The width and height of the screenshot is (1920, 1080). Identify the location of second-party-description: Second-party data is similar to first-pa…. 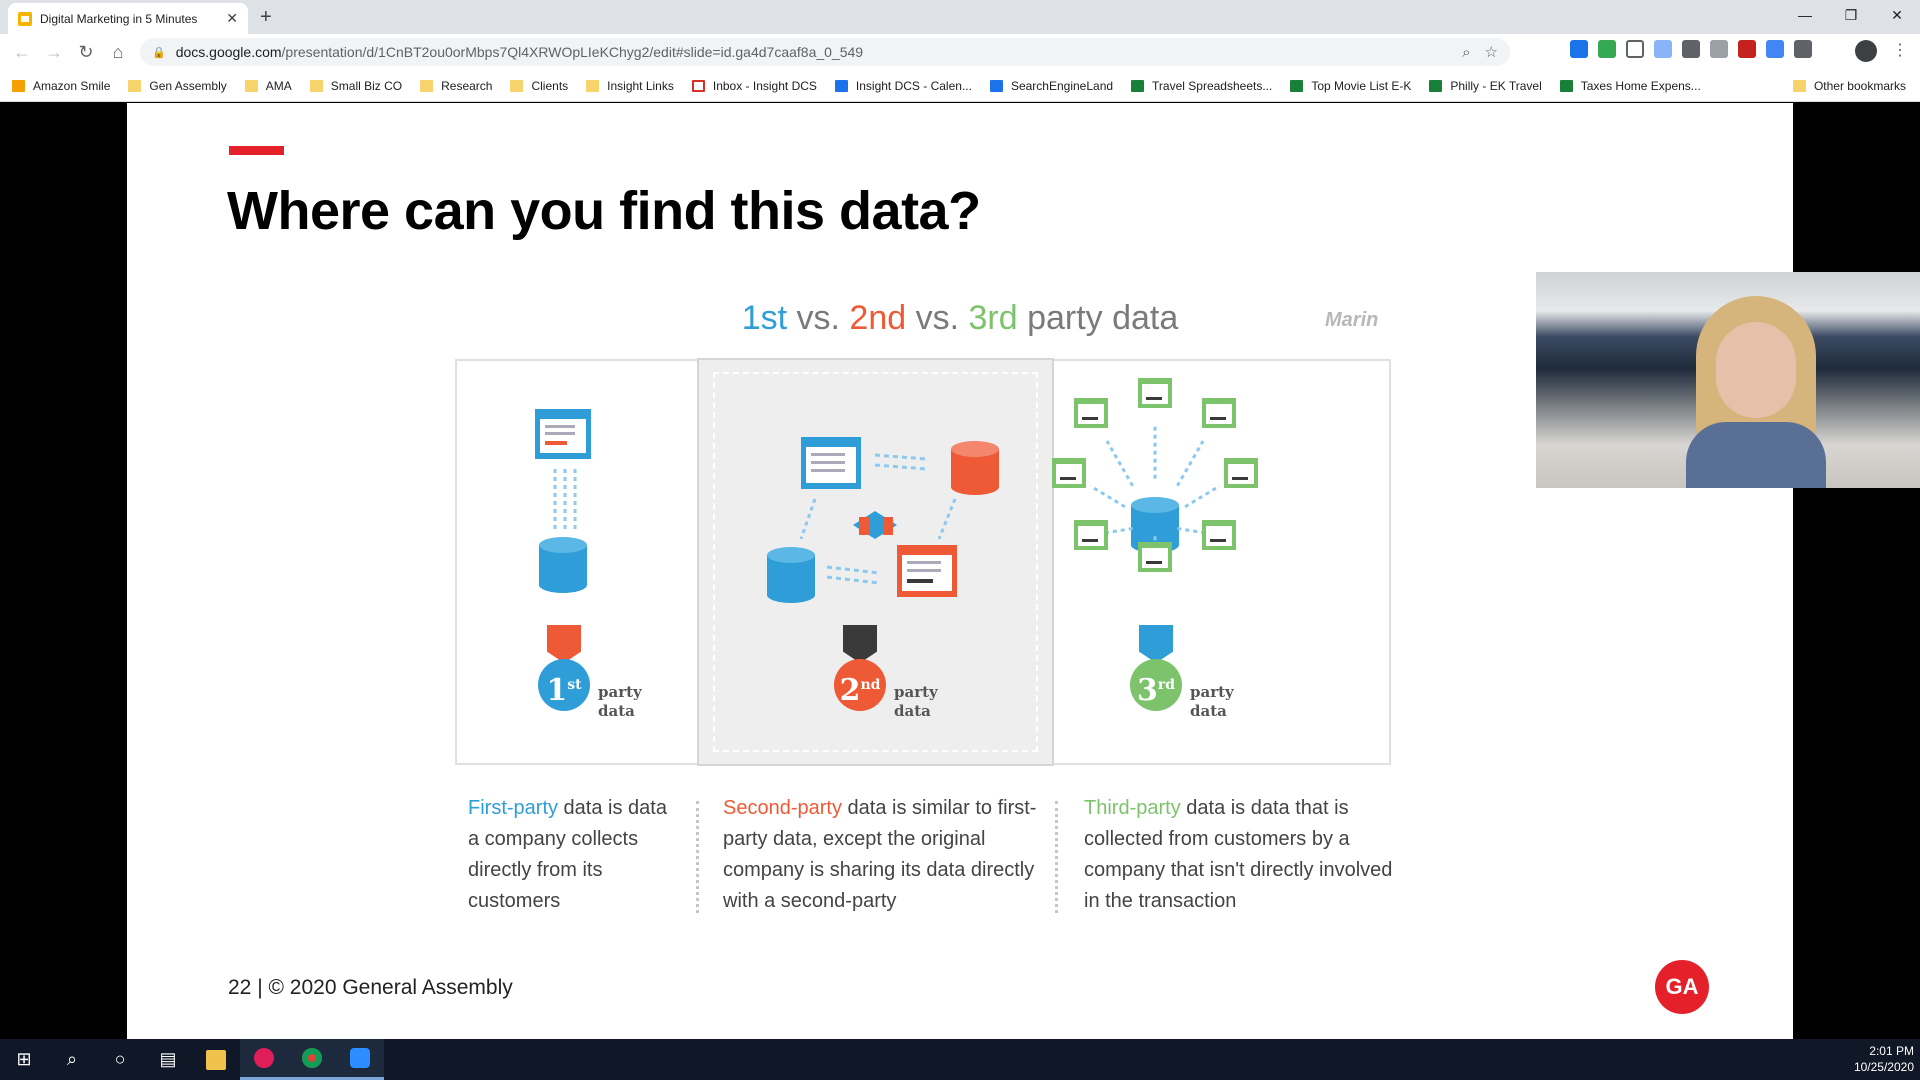
(880, 854).